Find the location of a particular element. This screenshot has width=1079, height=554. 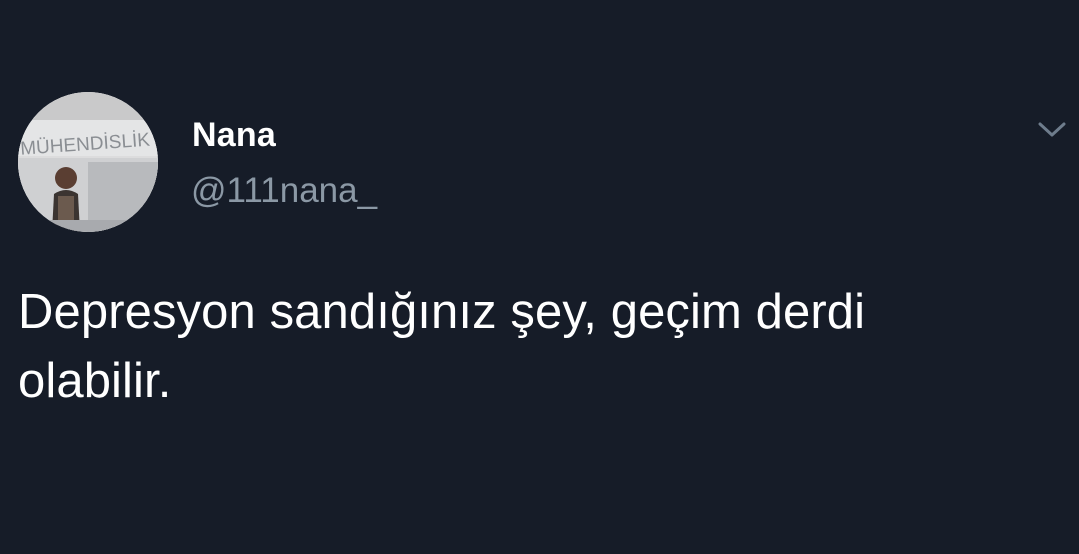

author-name: Nana is located at coordinates (234, 135).